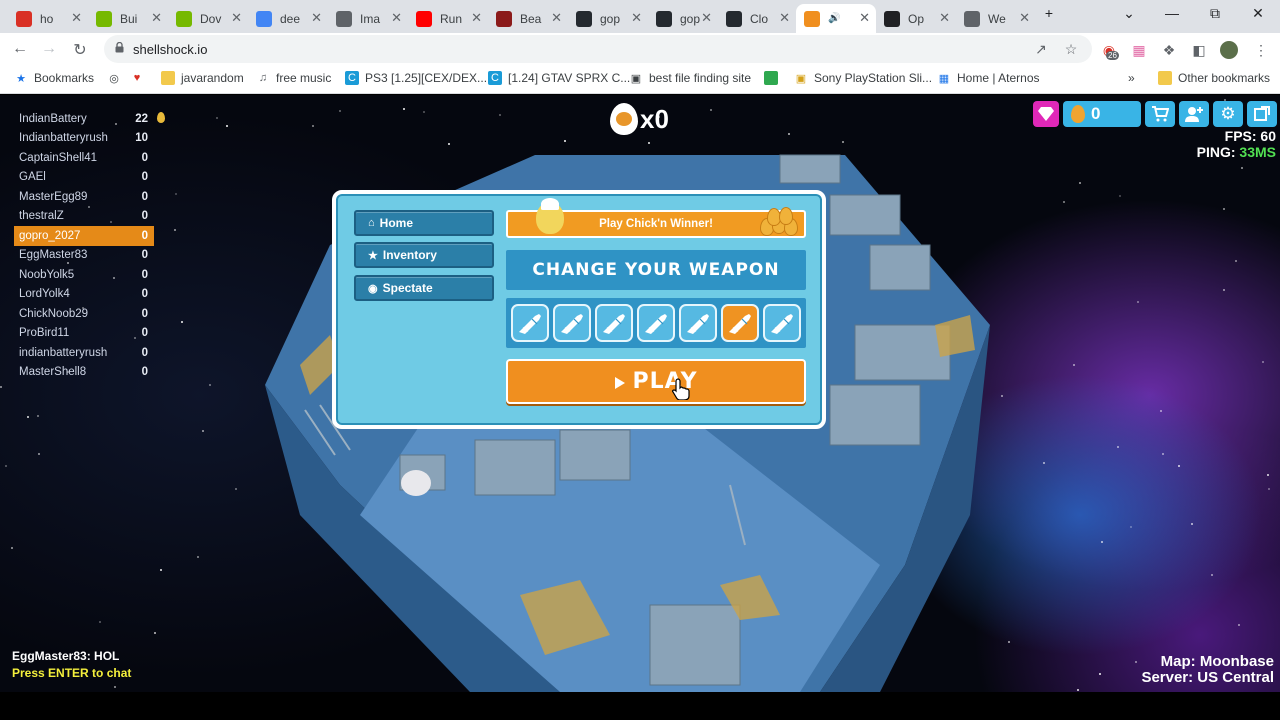  I want to click on tab-title: Run, so click(451, 18).